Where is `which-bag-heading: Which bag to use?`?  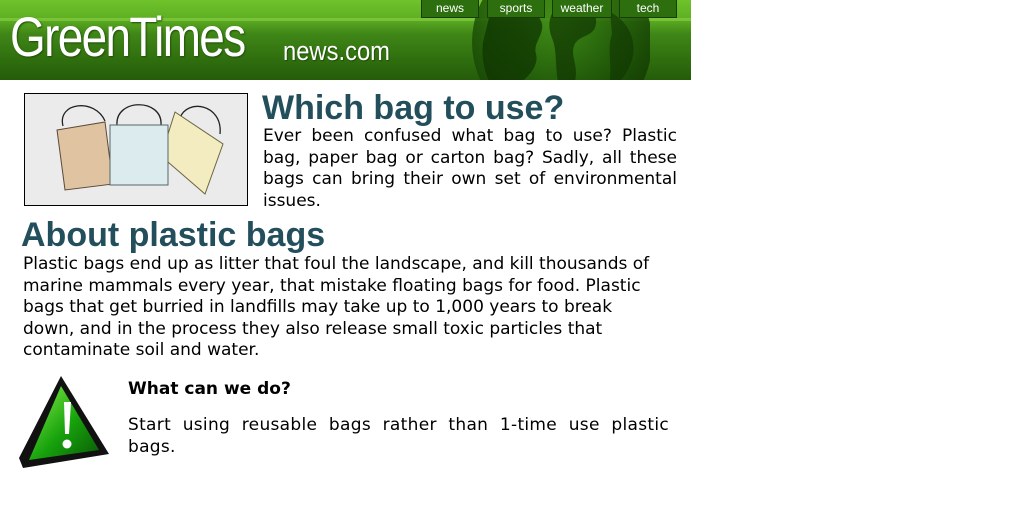
which-bag-heading: Which bag to use? is located at coordinates (413, 108).